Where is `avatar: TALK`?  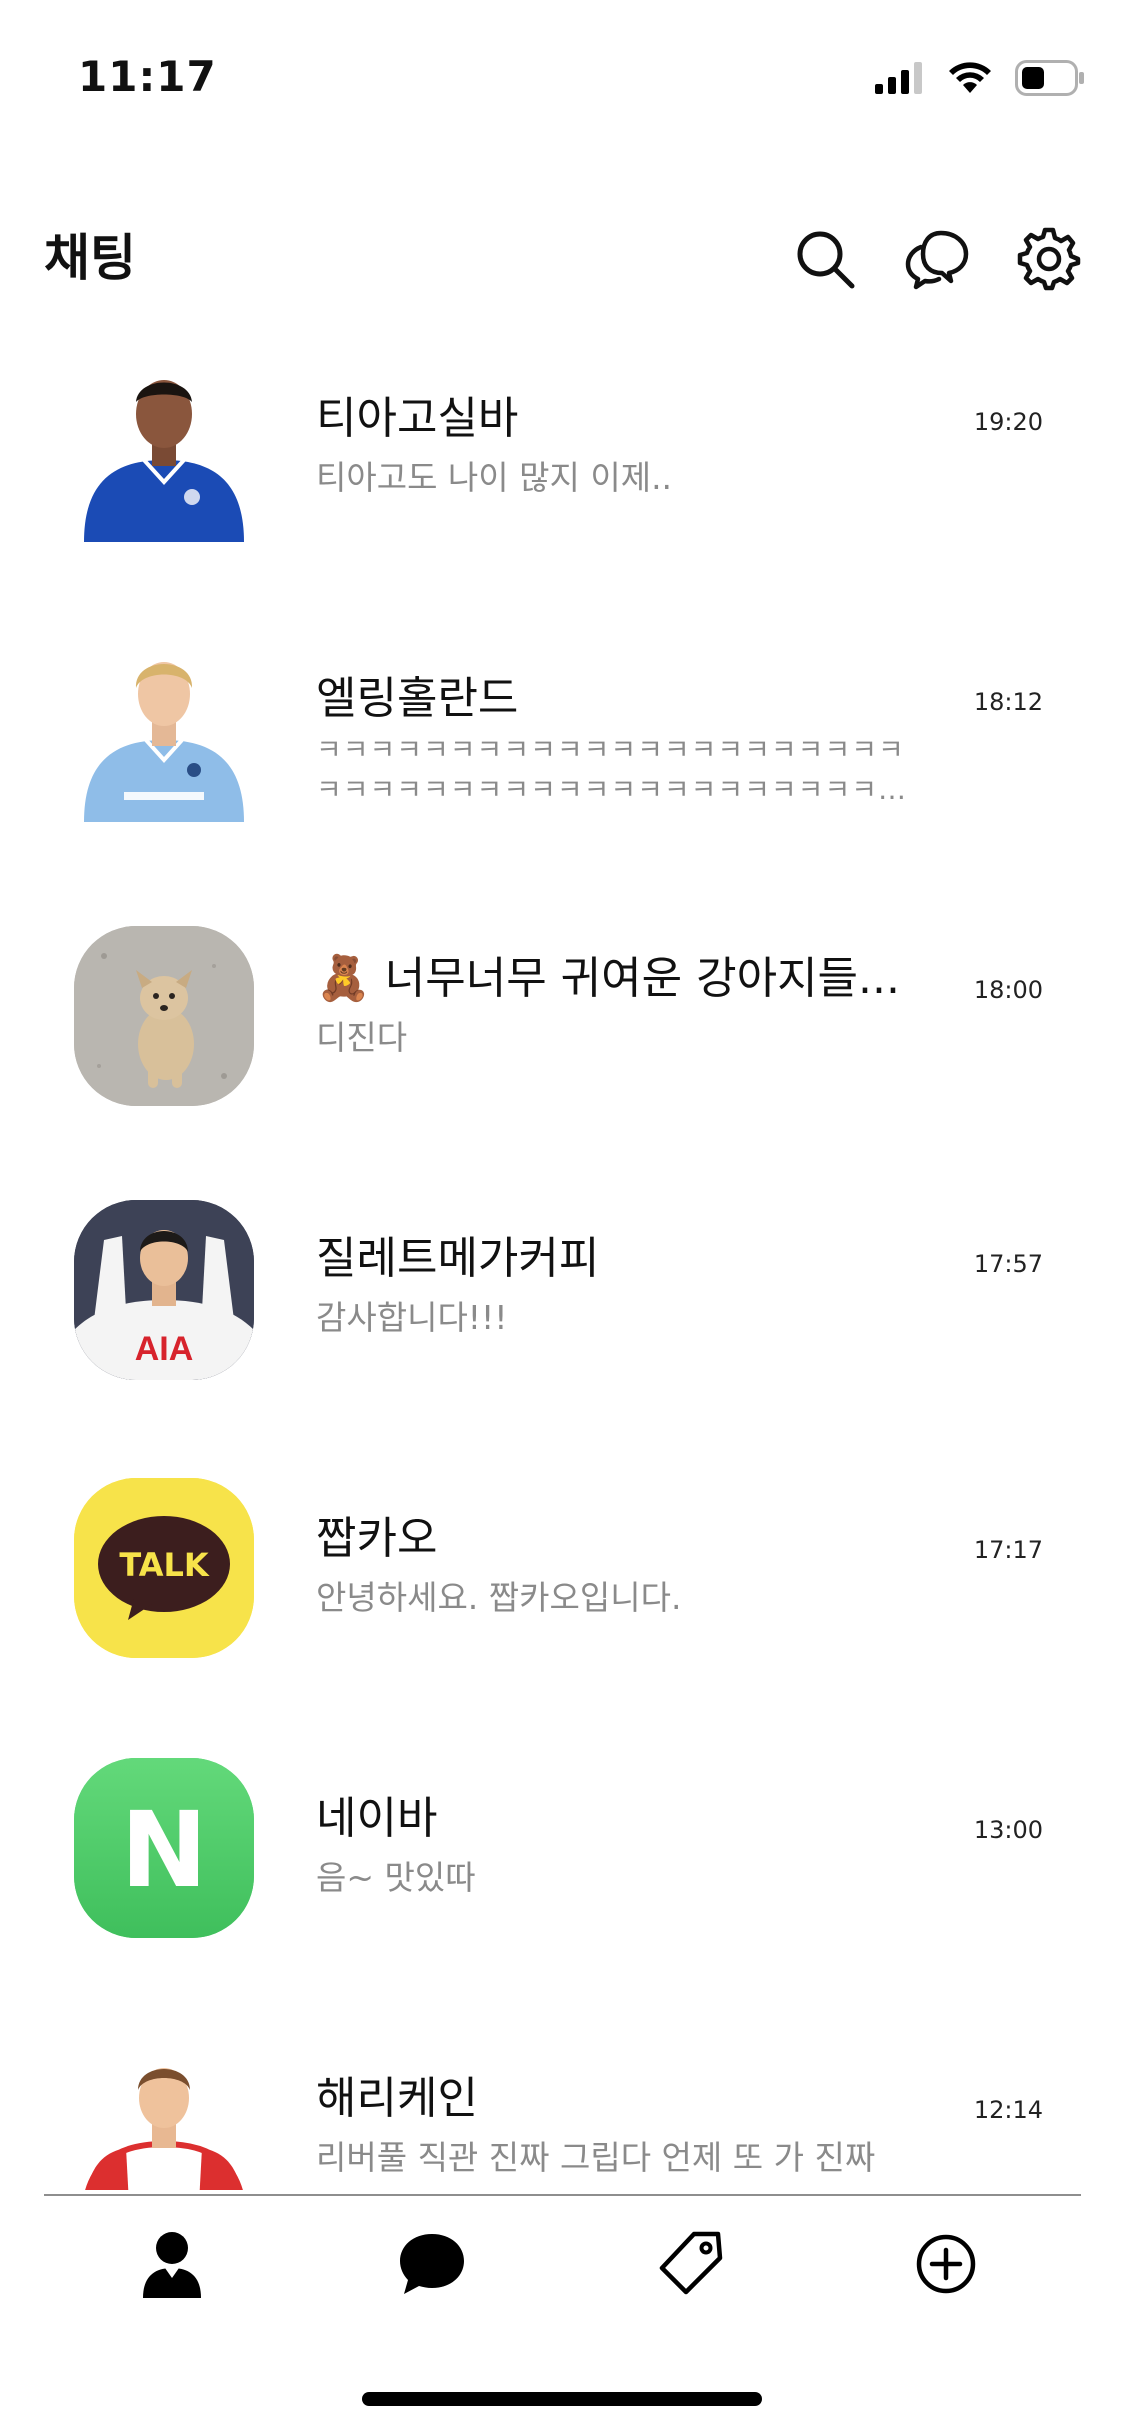
avatar: TALK is located at coordinates (164, 1568).